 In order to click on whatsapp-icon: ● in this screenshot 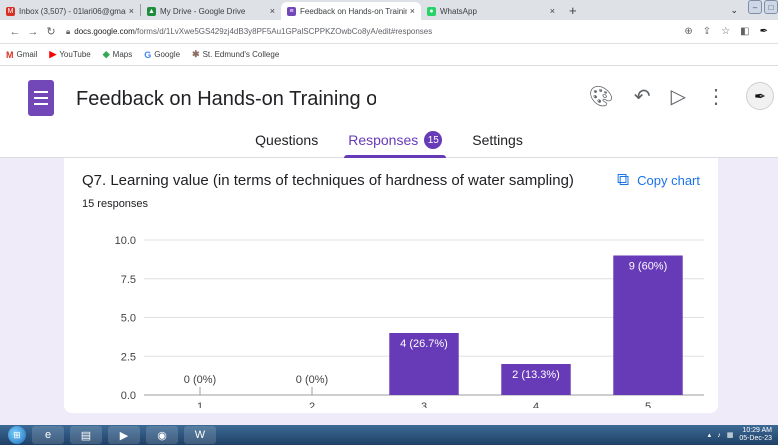, I will do `click(431, 11)`.